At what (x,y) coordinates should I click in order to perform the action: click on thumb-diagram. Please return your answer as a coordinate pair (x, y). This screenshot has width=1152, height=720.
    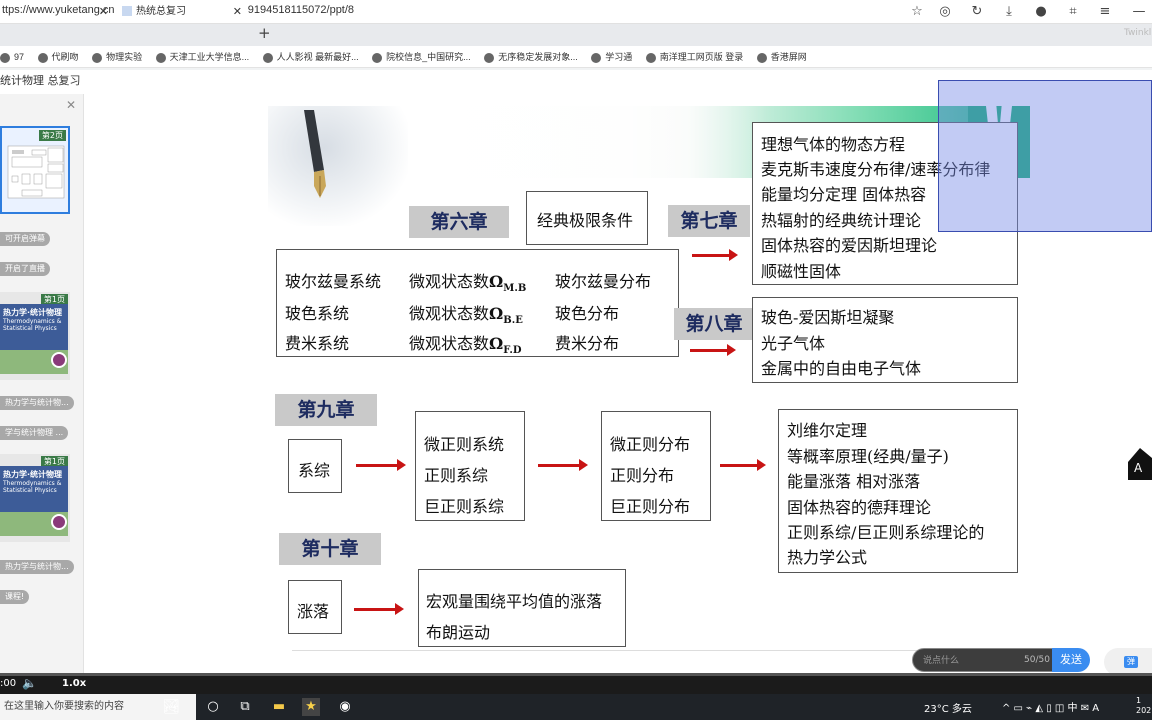
    Looking at the image, I should click on (36, 172).